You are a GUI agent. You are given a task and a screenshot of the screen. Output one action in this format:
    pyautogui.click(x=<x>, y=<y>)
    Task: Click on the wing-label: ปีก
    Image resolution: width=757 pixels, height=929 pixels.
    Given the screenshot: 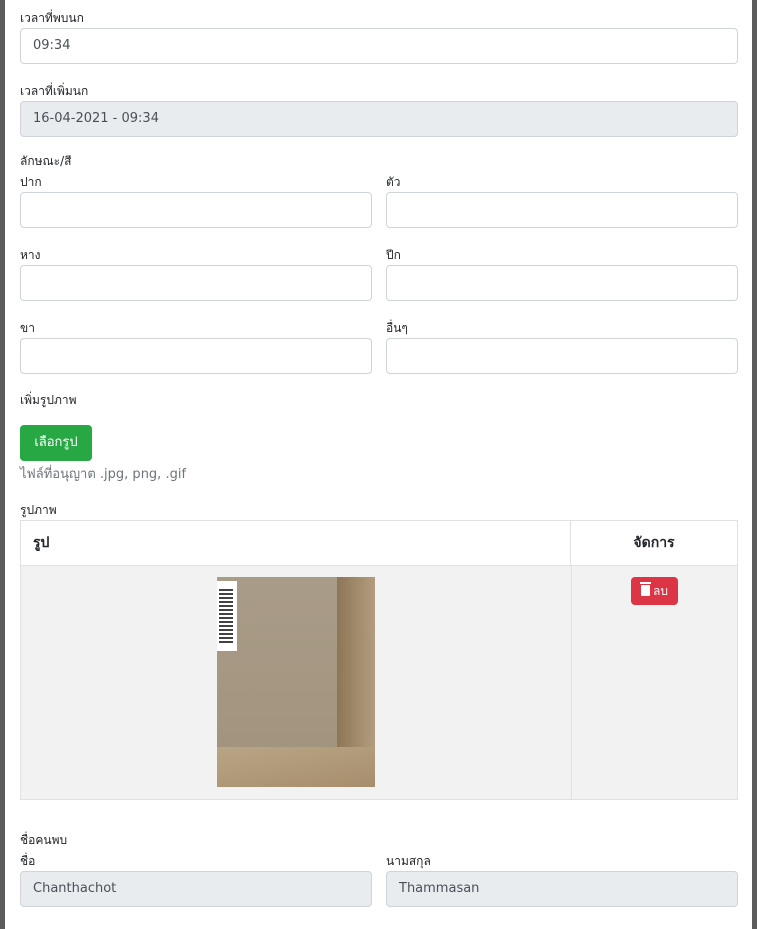 What is the action you would take?
    pyautogui.click(x=393, y=255)
    